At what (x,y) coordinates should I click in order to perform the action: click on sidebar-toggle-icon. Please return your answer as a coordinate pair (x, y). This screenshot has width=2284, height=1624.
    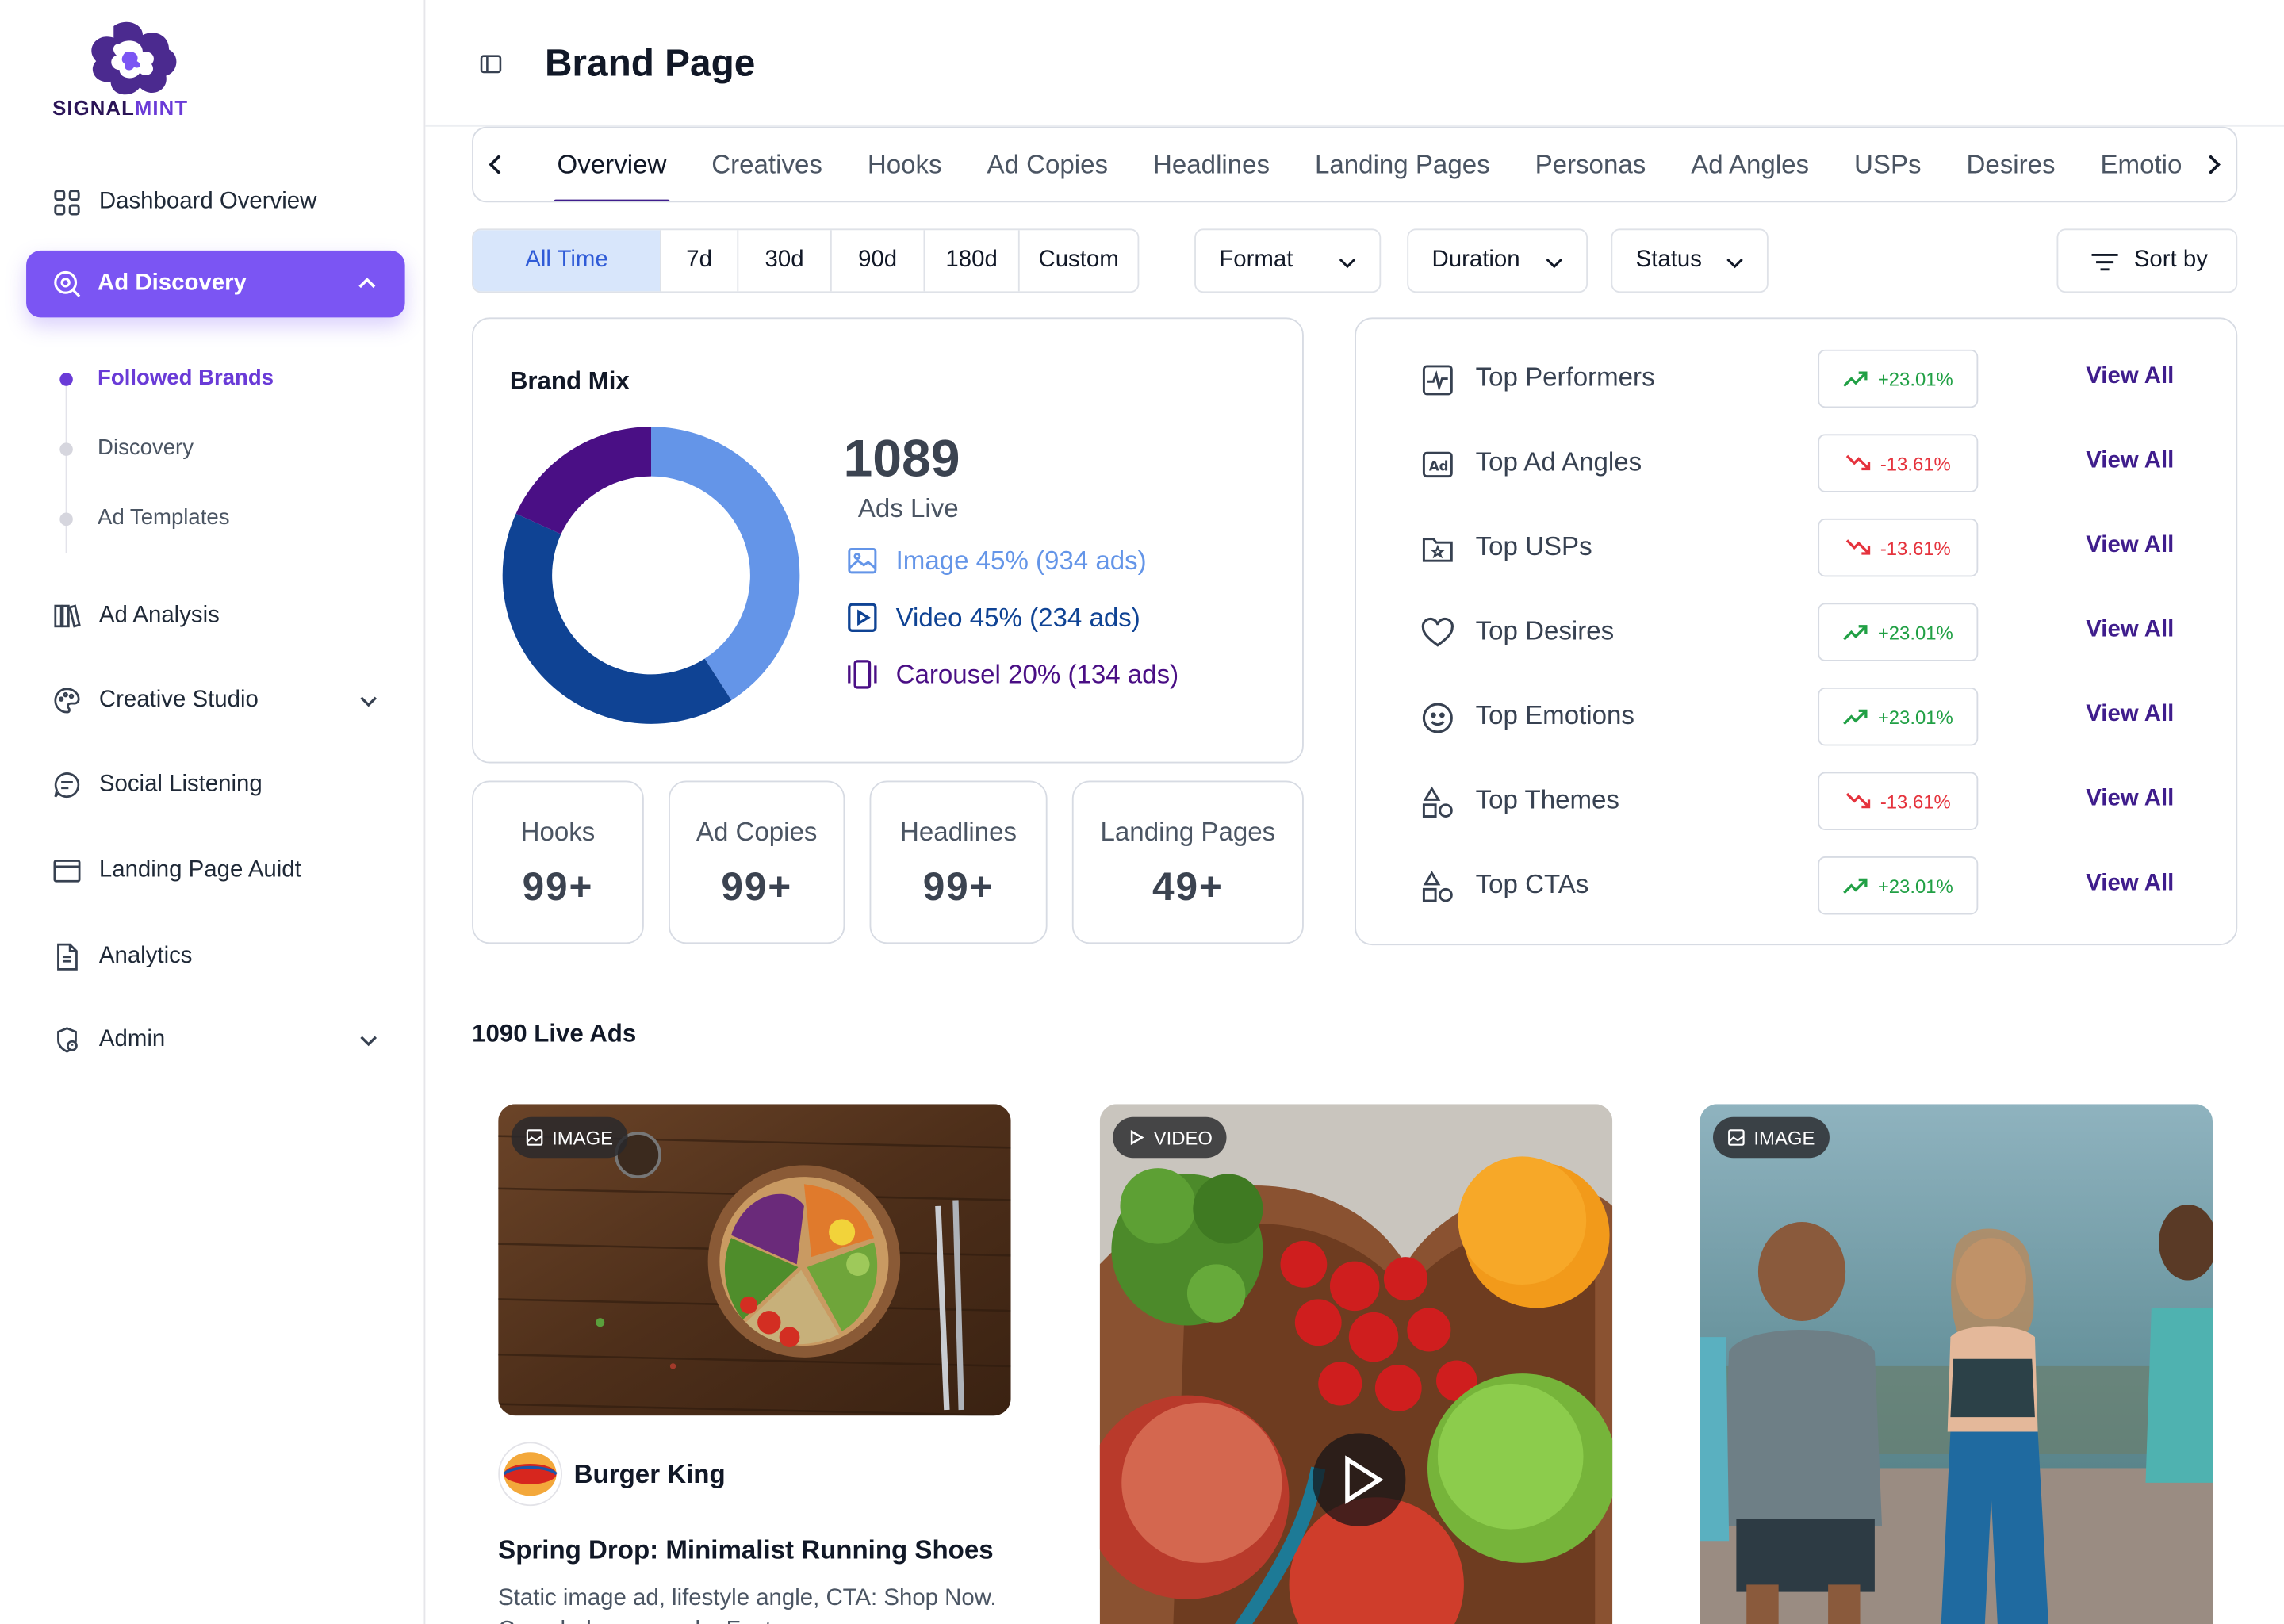
    Looking at the image, I should click on (490, 63).